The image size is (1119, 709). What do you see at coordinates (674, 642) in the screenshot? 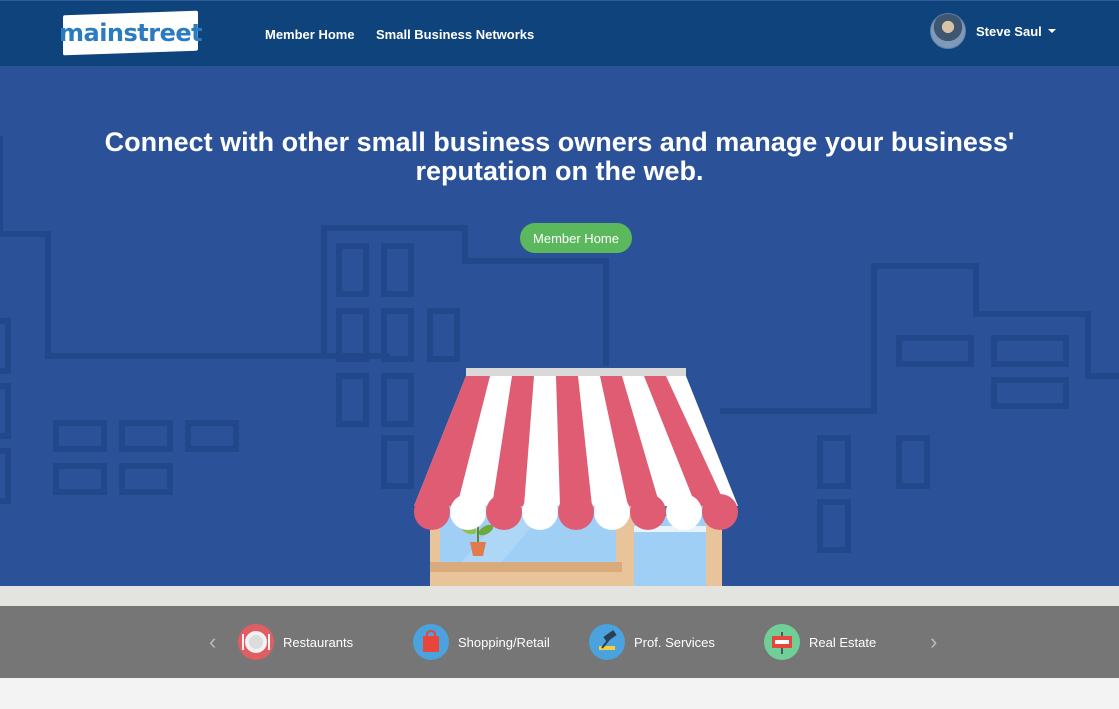
I see `category-label: Prof. Services` at bounding box center [674, 642].